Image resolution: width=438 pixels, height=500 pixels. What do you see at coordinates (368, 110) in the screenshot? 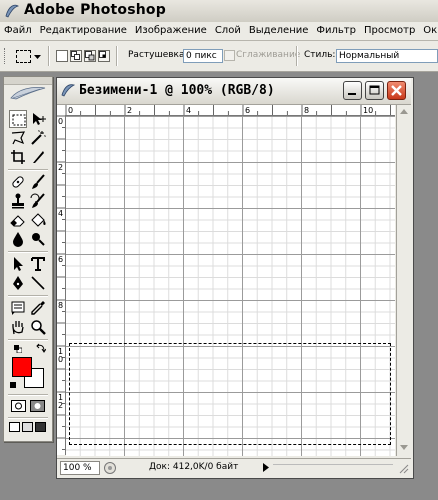
I see `ruler-top-label: 10` at bounding box center [368, 110].